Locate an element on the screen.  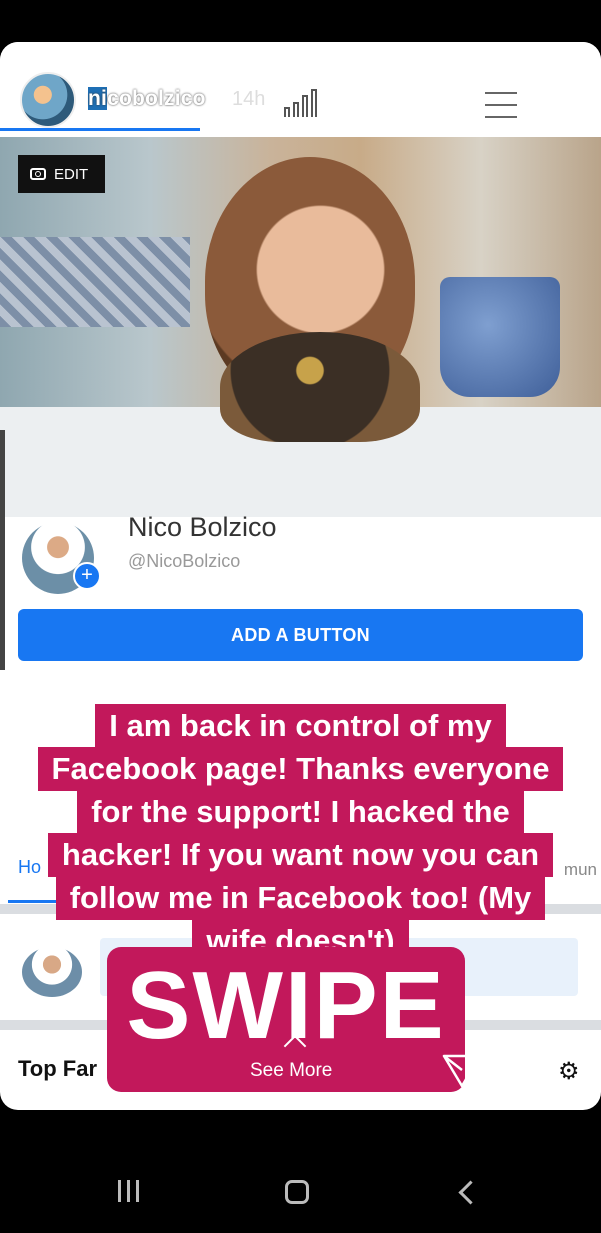
page-name: Nico Bolzico is located at coordinates (202, 527).